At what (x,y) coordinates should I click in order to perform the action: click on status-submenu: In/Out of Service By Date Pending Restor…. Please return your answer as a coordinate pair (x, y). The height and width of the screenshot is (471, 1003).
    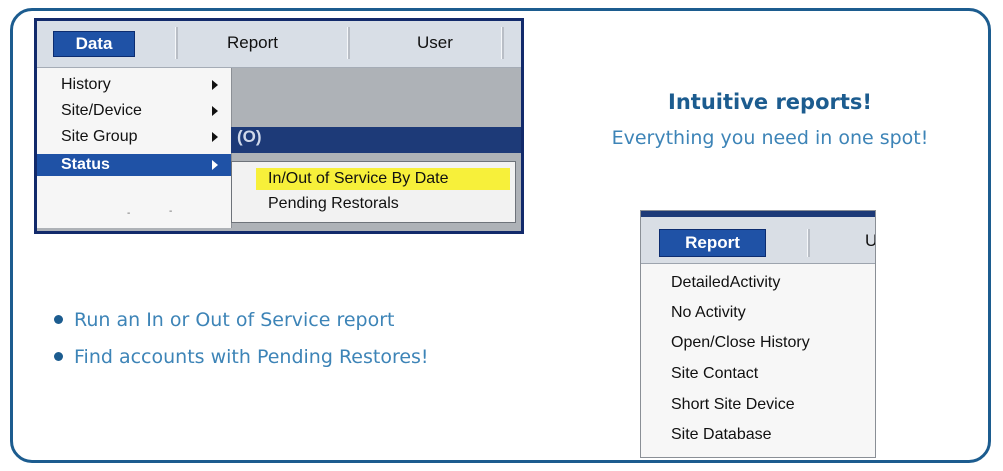
    Looking at the image, I should click on (373, 192).